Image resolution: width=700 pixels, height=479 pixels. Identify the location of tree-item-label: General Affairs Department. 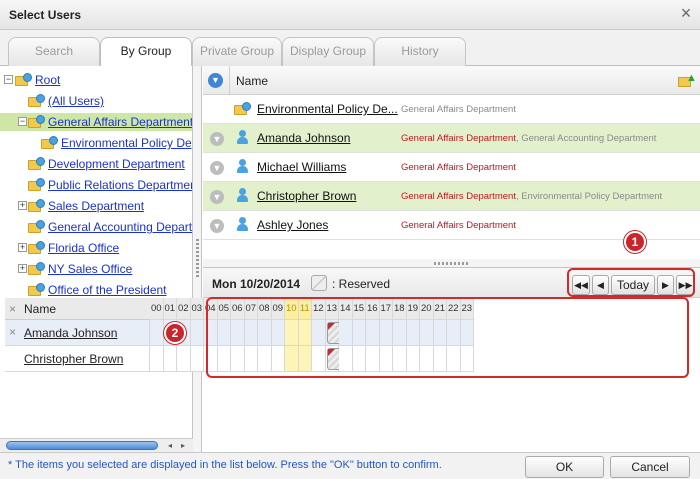
(120, 122).